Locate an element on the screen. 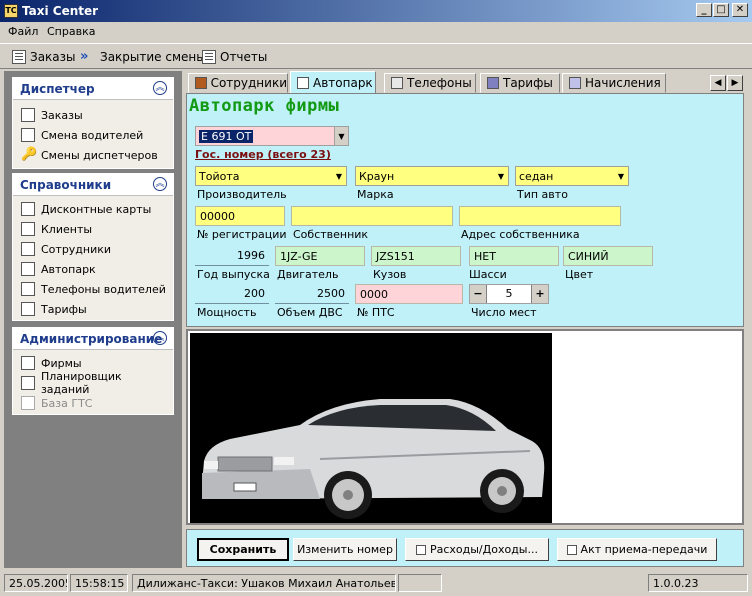 The width and height of the screenshot is (752, 596). sidebar-item-driver-shift: Смена водителей is located at coordinates (82, 135).